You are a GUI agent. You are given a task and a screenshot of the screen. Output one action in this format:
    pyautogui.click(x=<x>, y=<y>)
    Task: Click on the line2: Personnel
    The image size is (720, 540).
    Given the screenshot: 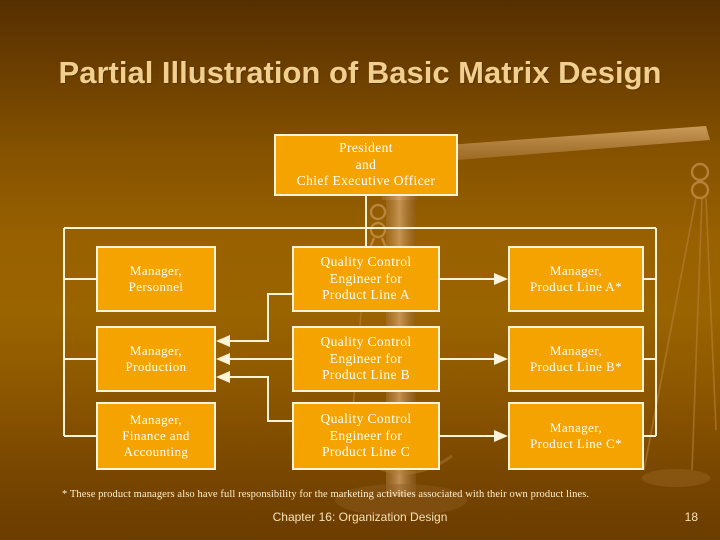 What is the action you would take?
    pyautogui.click(x=156, y=286)
    